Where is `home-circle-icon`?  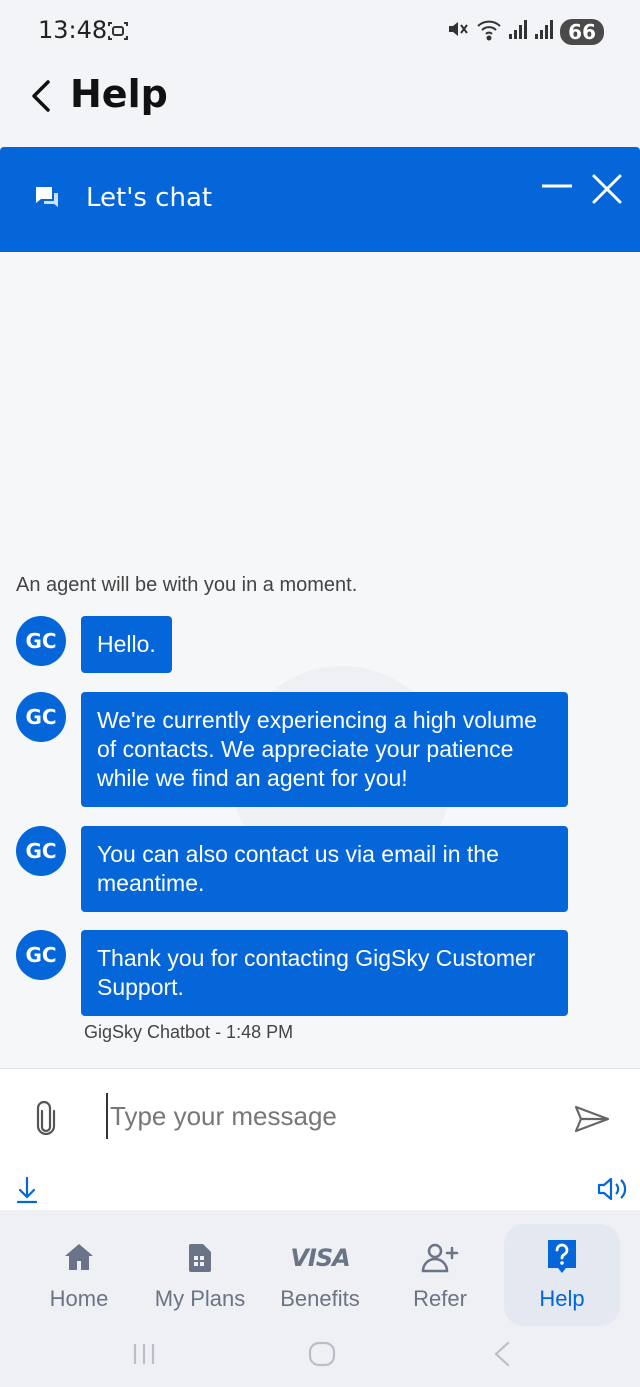 home-circle-icon is located at coordinates (322, 1356).